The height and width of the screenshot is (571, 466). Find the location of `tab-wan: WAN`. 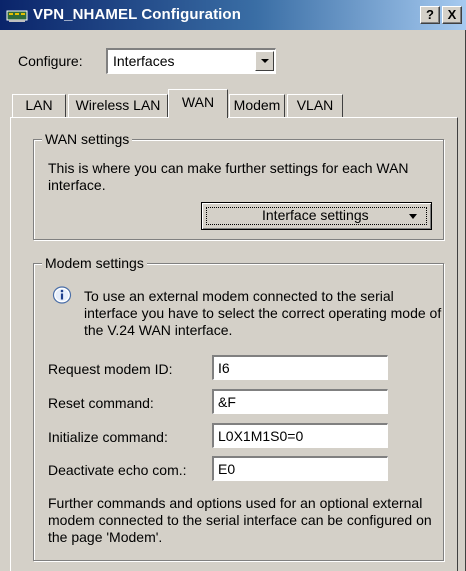

tab-wan: WAN is located at coordinates (198, 103).